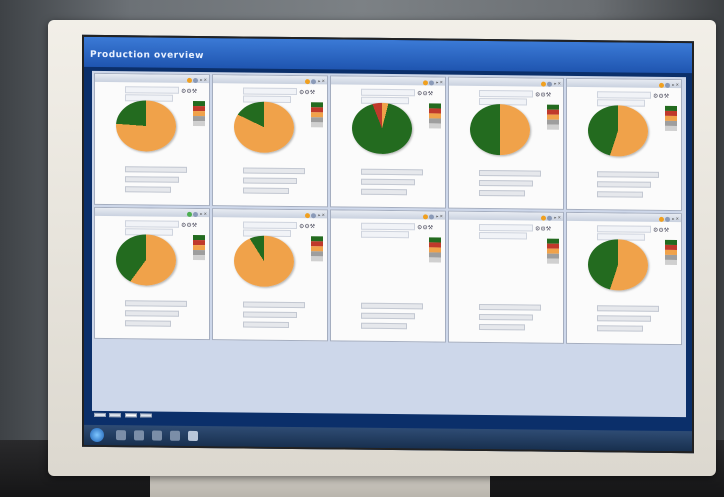  I want to click on windows-taskbar, so click(388, 438).